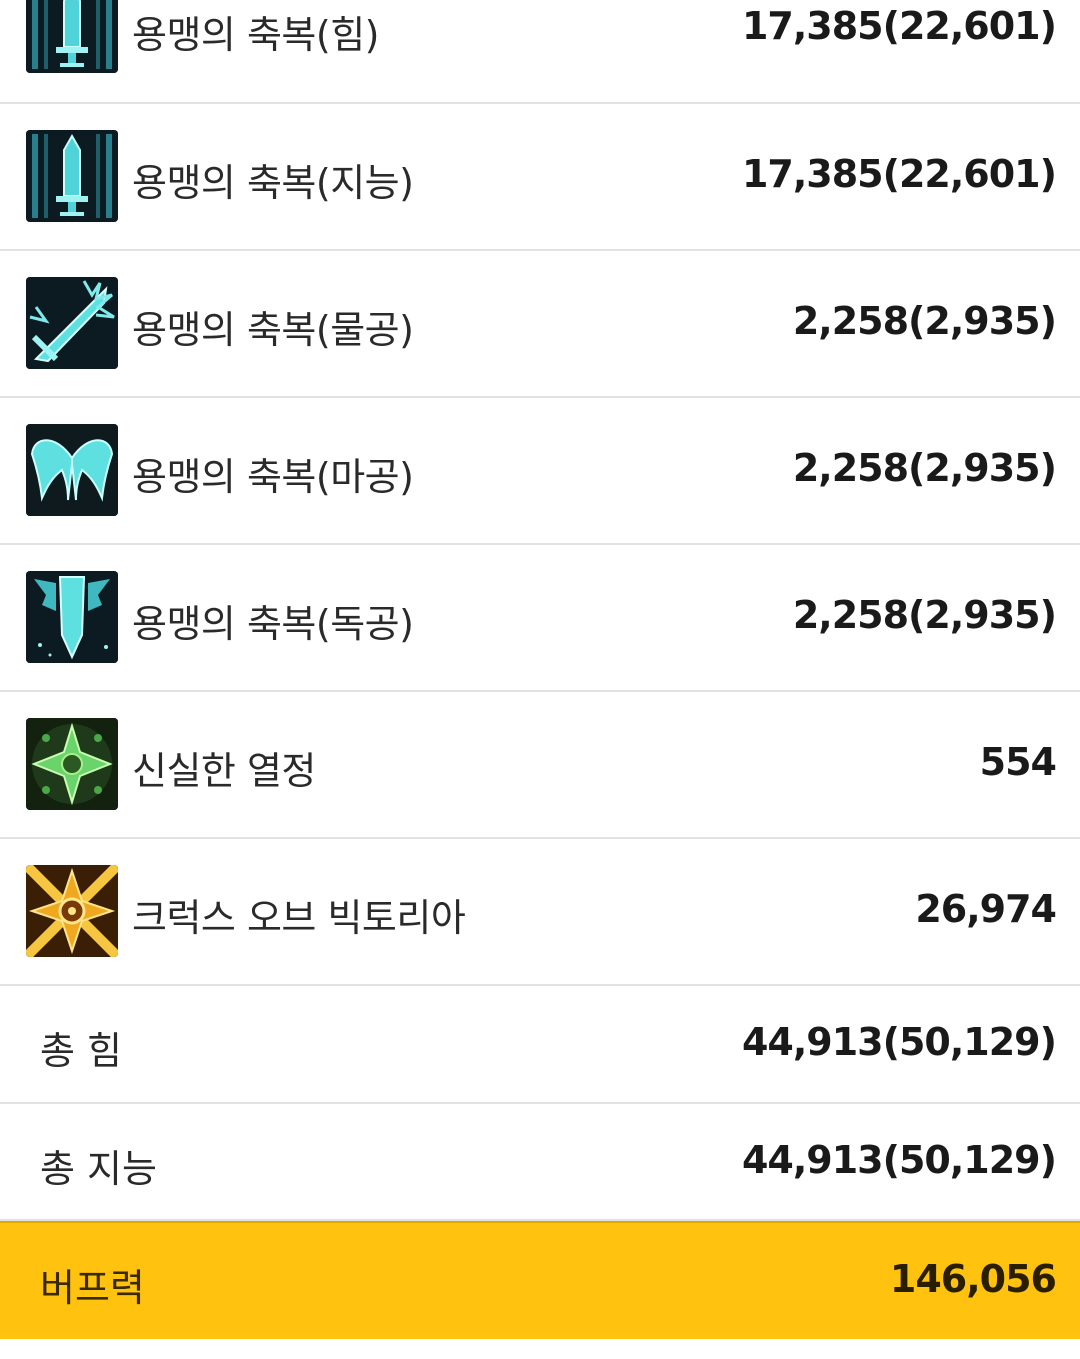  What do you see at coordinates (1018, 762) in the screenshot?
I see `buff-value: 554` at bounding box center [1018, 762].